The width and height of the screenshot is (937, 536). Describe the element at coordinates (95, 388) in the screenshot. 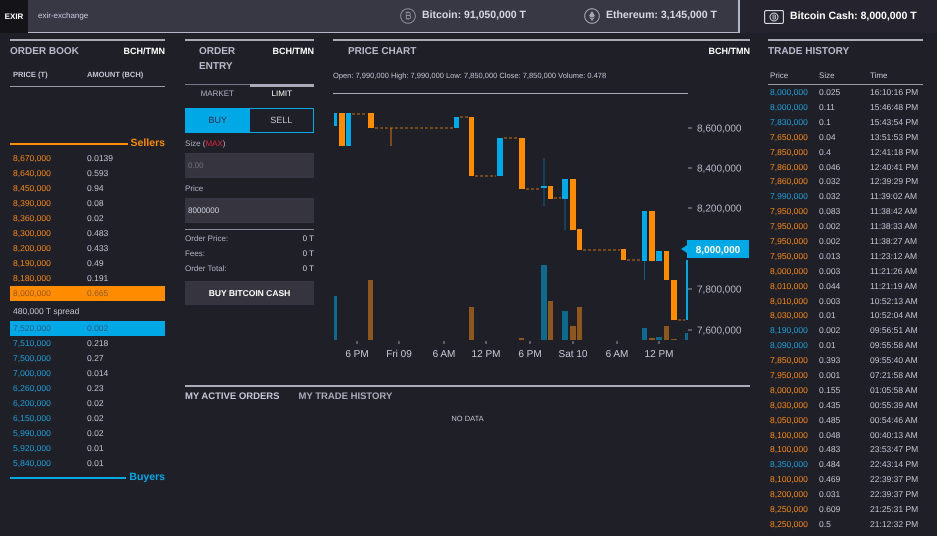

I see `amount-text: 0.23` at that location.